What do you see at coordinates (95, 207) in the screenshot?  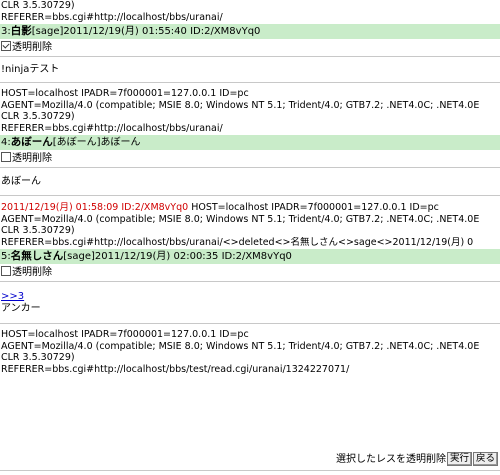 I see `deleted-timestamp: 2011/12/19(月) 01:58:09 ID:2/XM8vYq0` at bounding box center [95, 207].